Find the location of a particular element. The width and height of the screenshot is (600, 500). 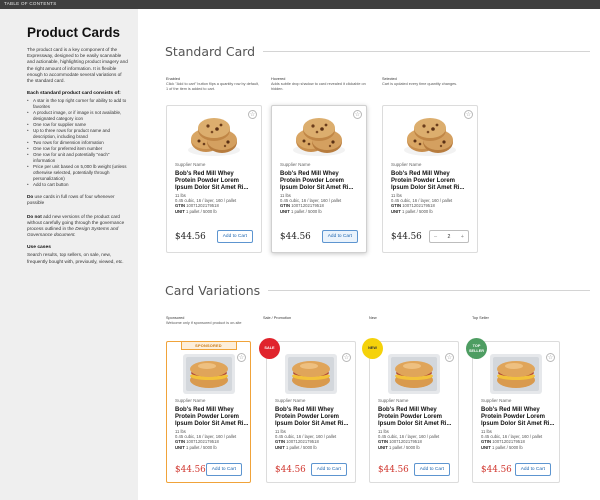

variation-label-new: New is located at coordinates (416, 318).